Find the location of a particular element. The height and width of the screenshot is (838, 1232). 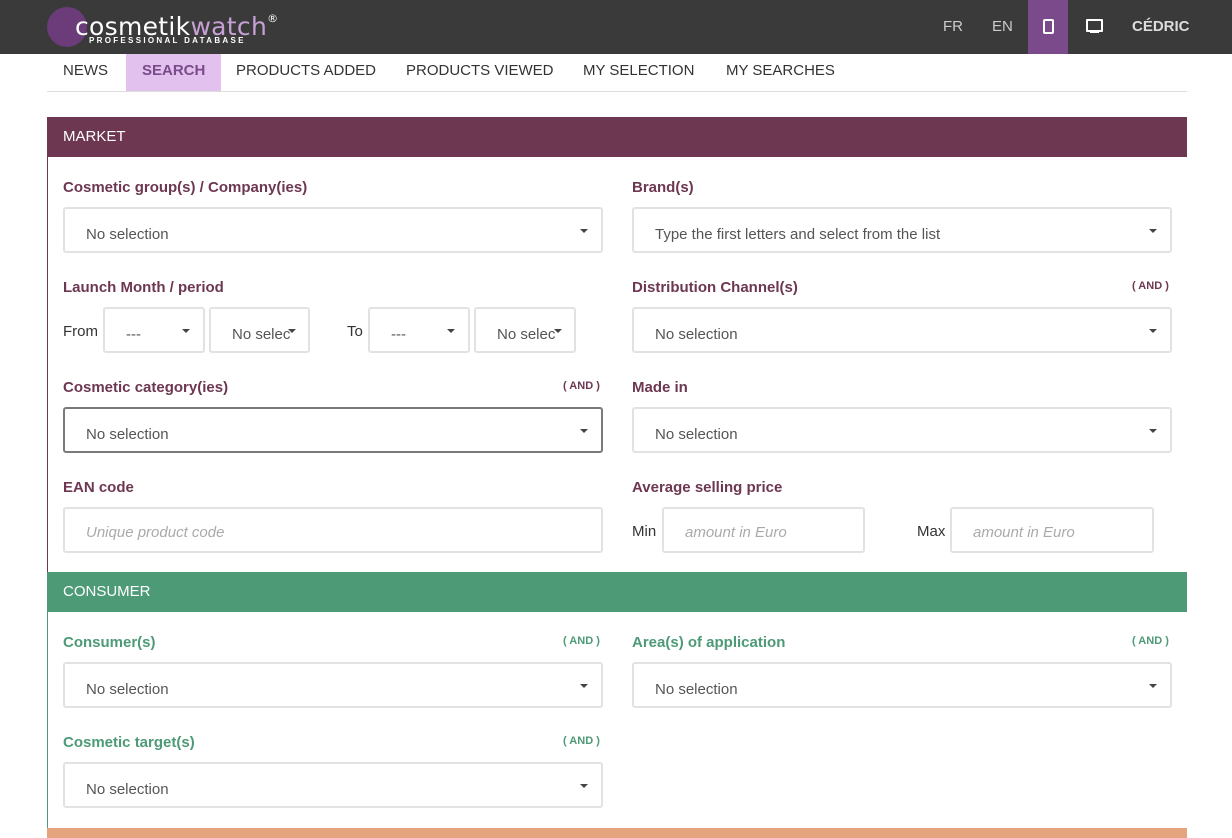

from-label: From is located at coordinates (80, 331).